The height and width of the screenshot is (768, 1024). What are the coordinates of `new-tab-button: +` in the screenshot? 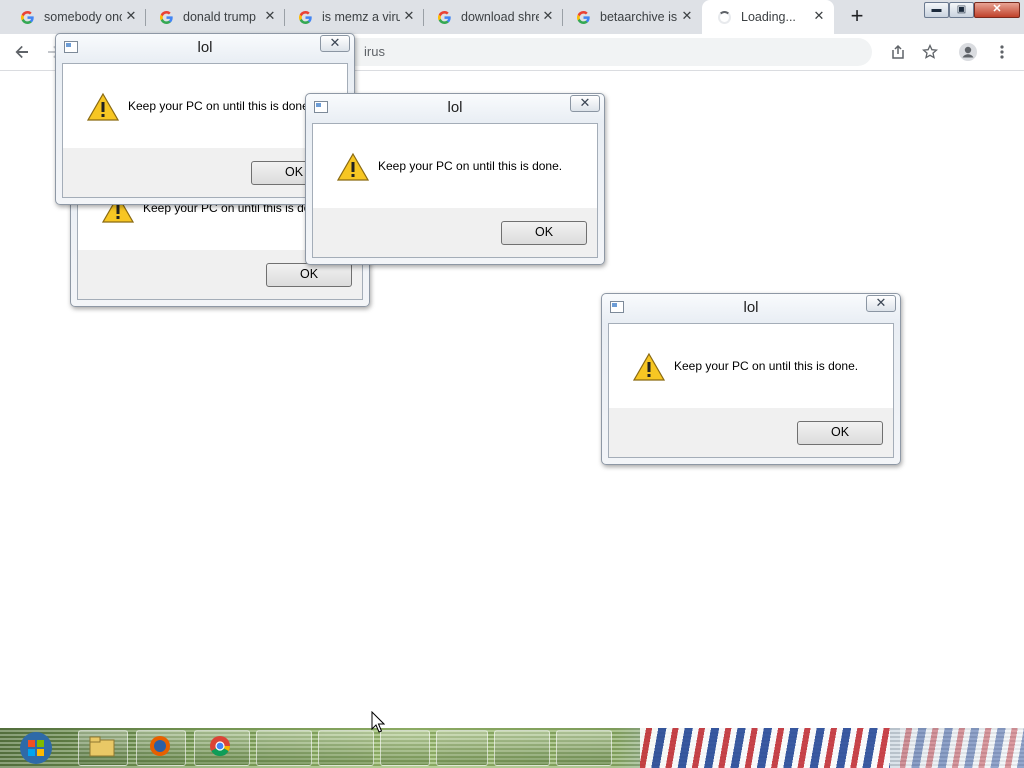 It's located at (857, 16).